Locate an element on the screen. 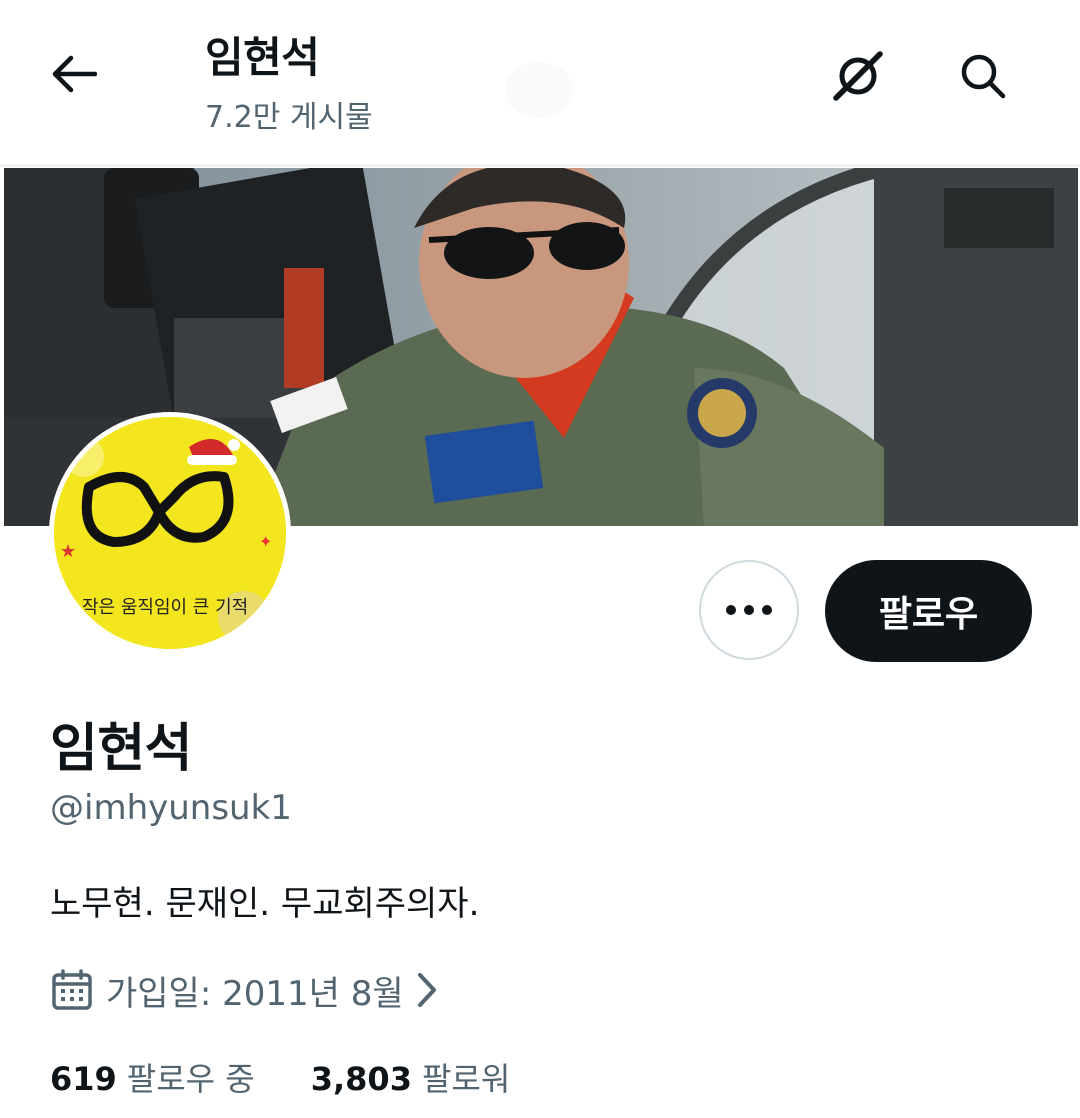  grok-icon is located at coordinates (858, 76).